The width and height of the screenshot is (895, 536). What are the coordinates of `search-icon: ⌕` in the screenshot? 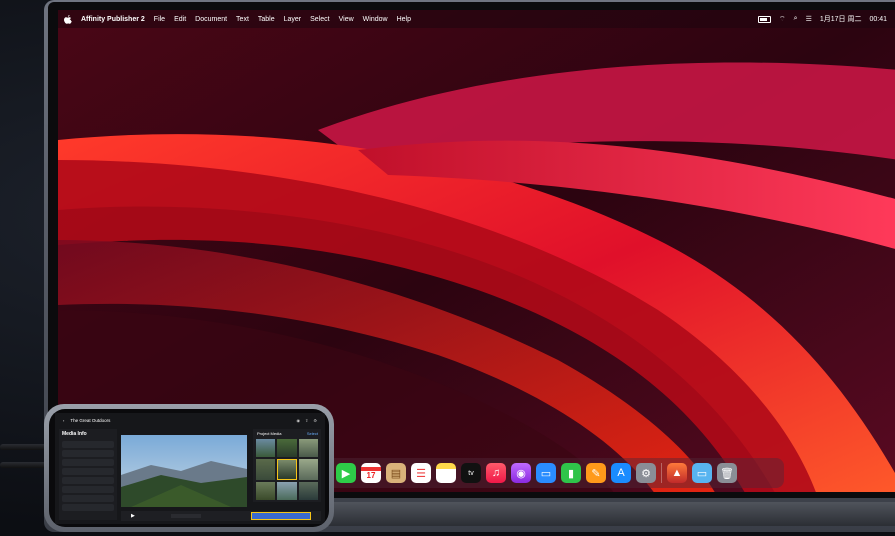 It's located at (796, 19).